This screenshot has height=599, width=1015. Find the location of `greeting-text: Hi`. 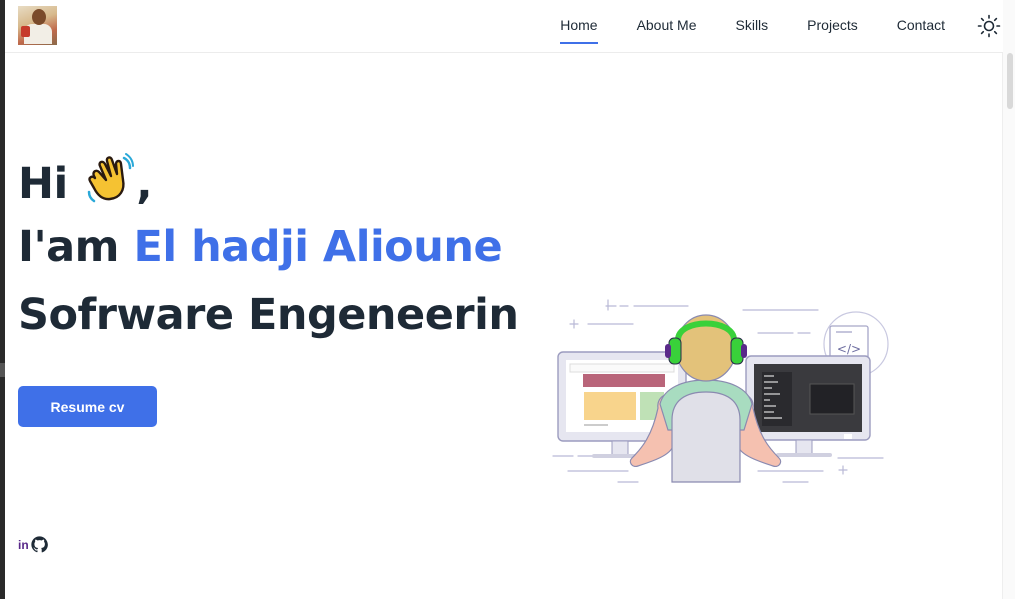

greeting-text: Hi is located at coordinates (43, 184).